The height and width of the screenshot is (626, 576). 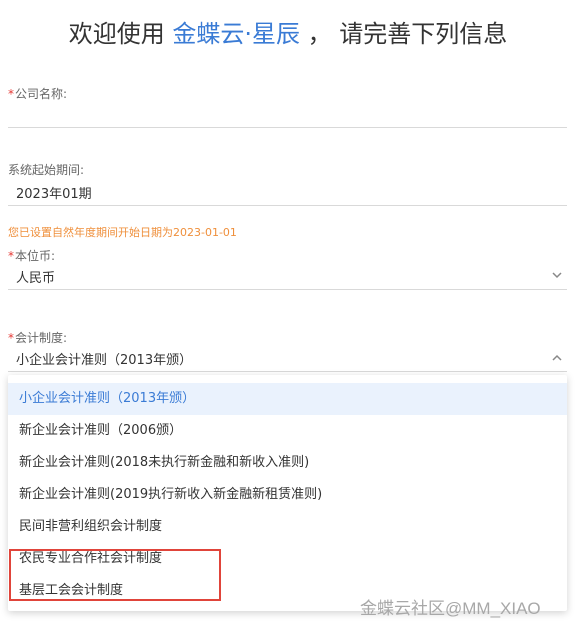 What do you see at coordinates (287, 463) in the screenshot?
I see `dropdown-option: 新企业会计准则(2018未执行新金融和新收入准则)` at bounding box center [287, 463].